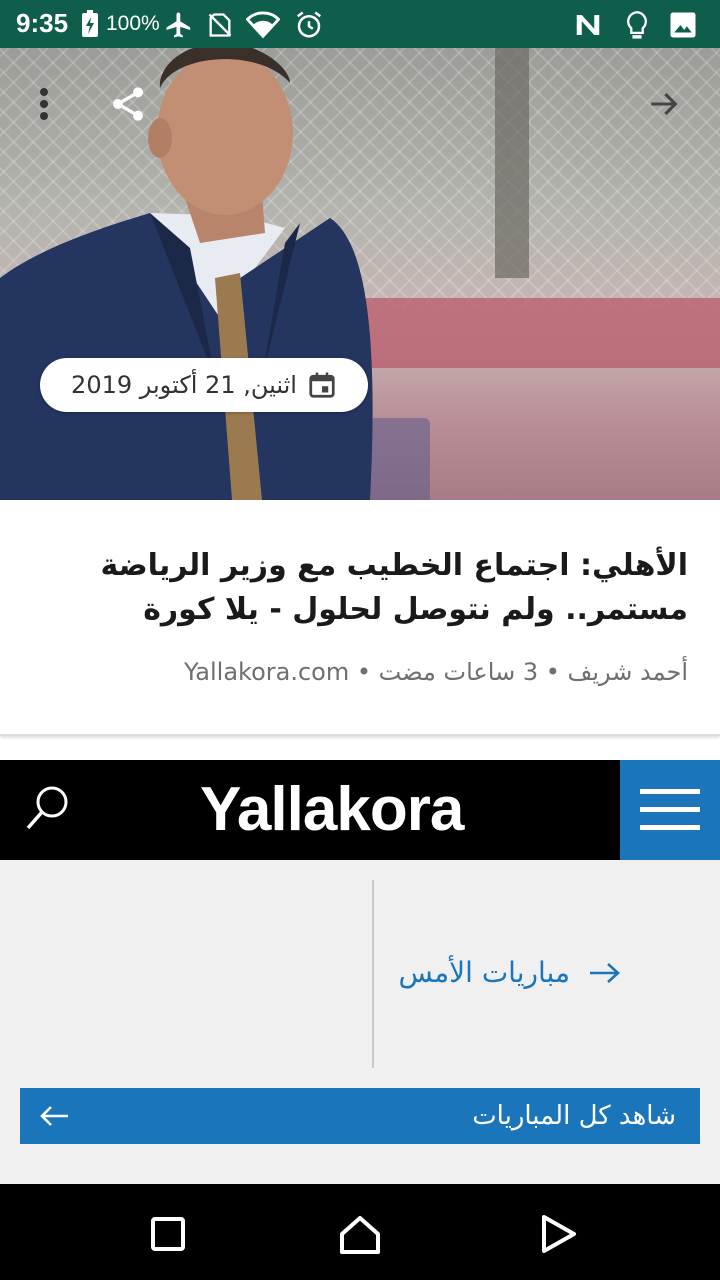 The image size is (720, 1280). I want to click on site-logo: Yallakora, so click(332, 809).